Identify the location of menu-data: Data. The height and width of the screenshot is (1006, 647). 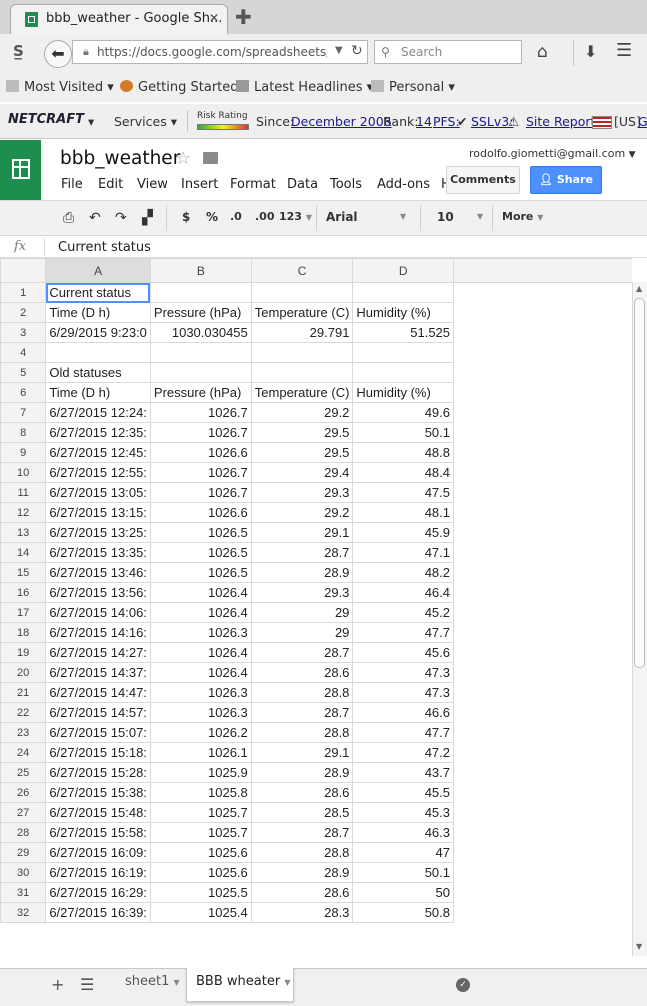
(302, 184).